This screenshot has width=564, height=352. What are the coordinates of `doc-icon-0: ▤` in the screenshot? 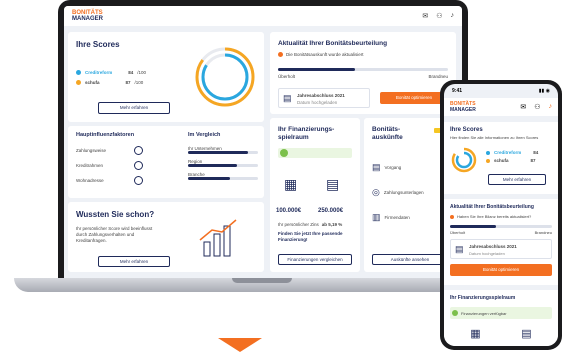 It's located at (376, 167).